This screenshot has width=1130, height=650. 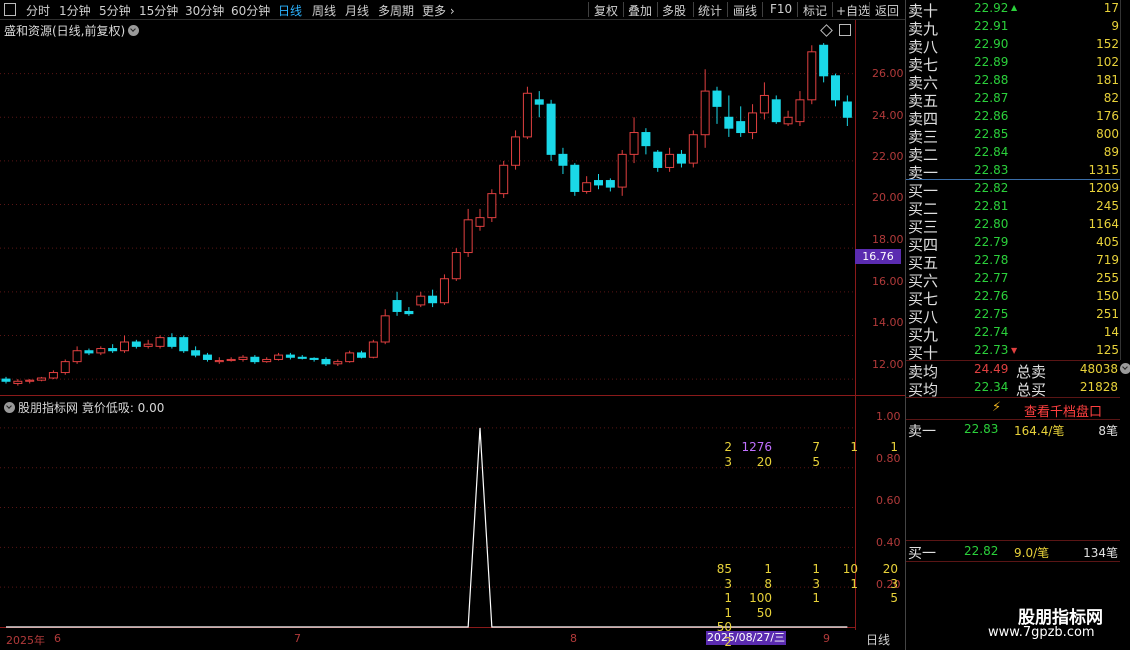 What do you see at coordinates (1111, 98) in the screenshot?
I see `order-volume: 82` at bounding box center [1111, 98].